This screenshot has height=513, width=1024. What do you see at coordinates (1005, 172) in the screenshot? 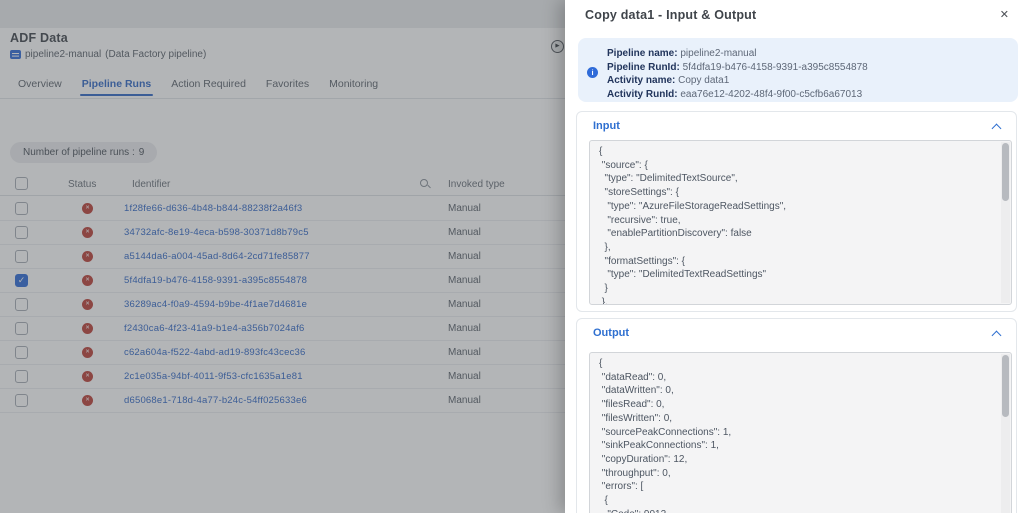
I see `input-scrollbar-thumb` at bounding box center [1005, 172].